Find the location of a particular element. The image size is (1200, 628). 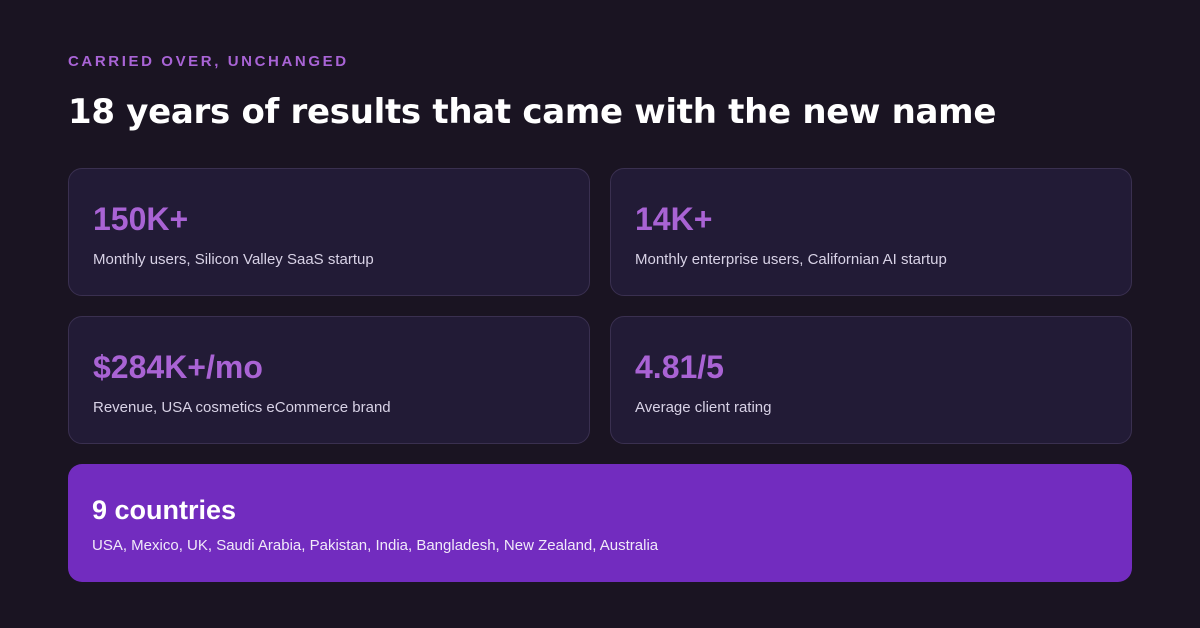

stat-card-client-rating: 4.81/5 Average client rating is located at coordinates (871, 380).